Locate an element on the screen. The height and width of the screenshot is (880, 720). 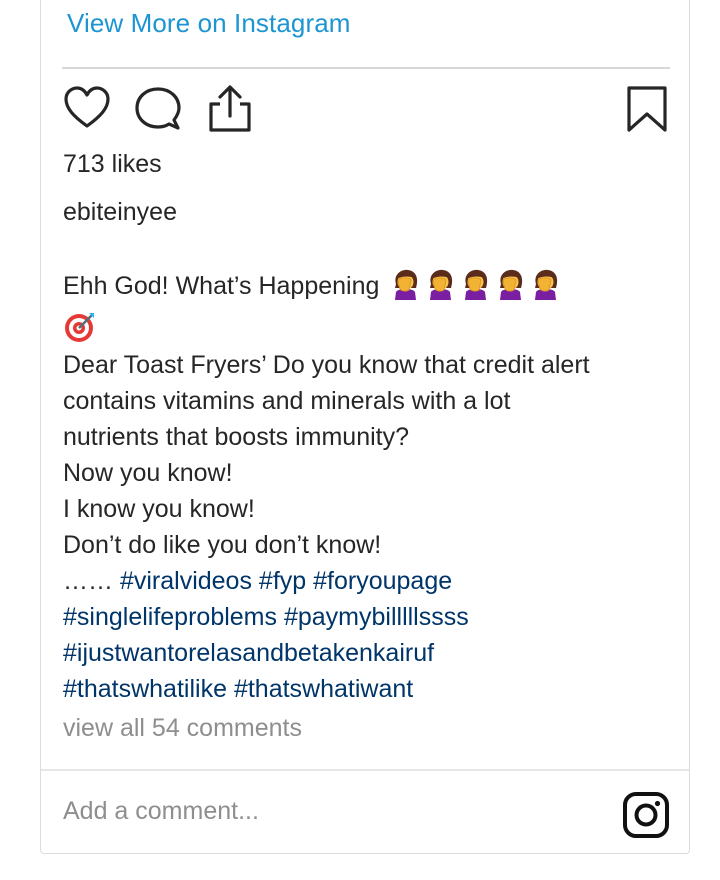
share-icon is located at coordinates (230, 109).